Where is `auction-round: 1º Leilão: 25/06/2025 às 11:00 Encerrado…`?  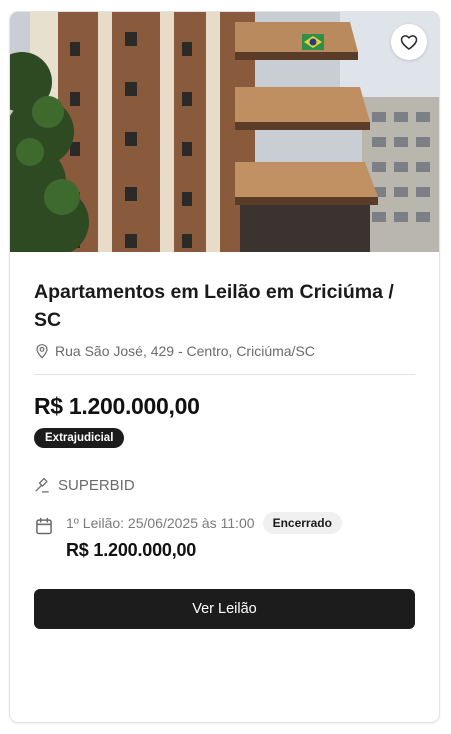 auction-round: 1º Leilão: 25/06/2025 às 11:00 Encerrado… is located at coordinates (224, 536).